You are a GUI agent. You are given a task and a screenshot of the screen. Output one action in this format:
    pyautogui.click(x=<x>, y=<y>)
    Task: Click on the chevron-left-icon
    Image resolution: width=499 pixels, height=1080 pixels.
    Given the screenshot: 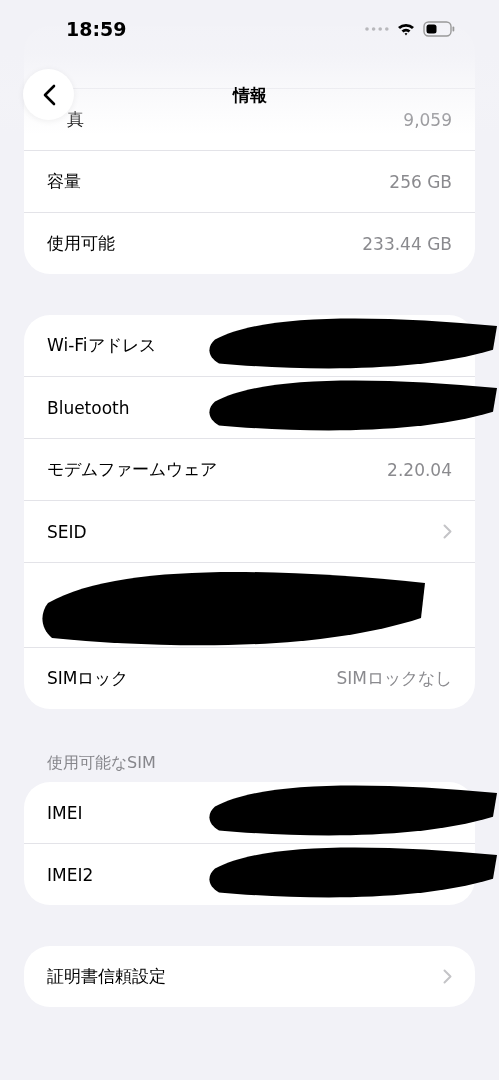 What is the action you would take?
    pyautogui.click(x=48, y=94)
    